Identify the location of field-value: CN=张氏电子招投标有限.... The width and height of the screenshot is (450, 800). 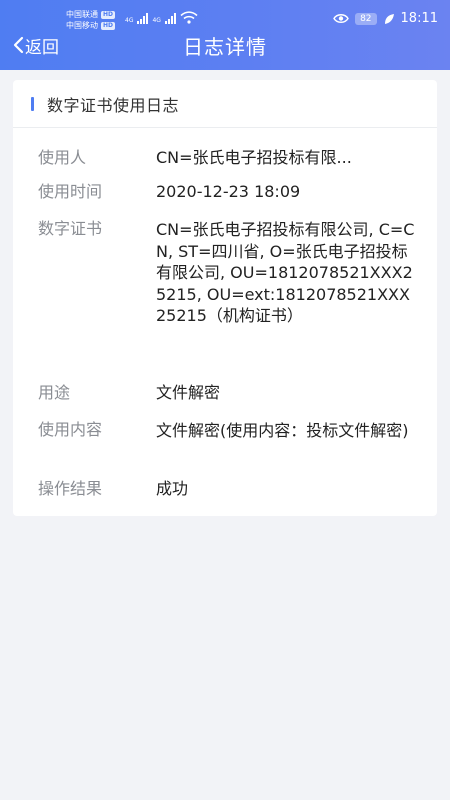
(254, 157).